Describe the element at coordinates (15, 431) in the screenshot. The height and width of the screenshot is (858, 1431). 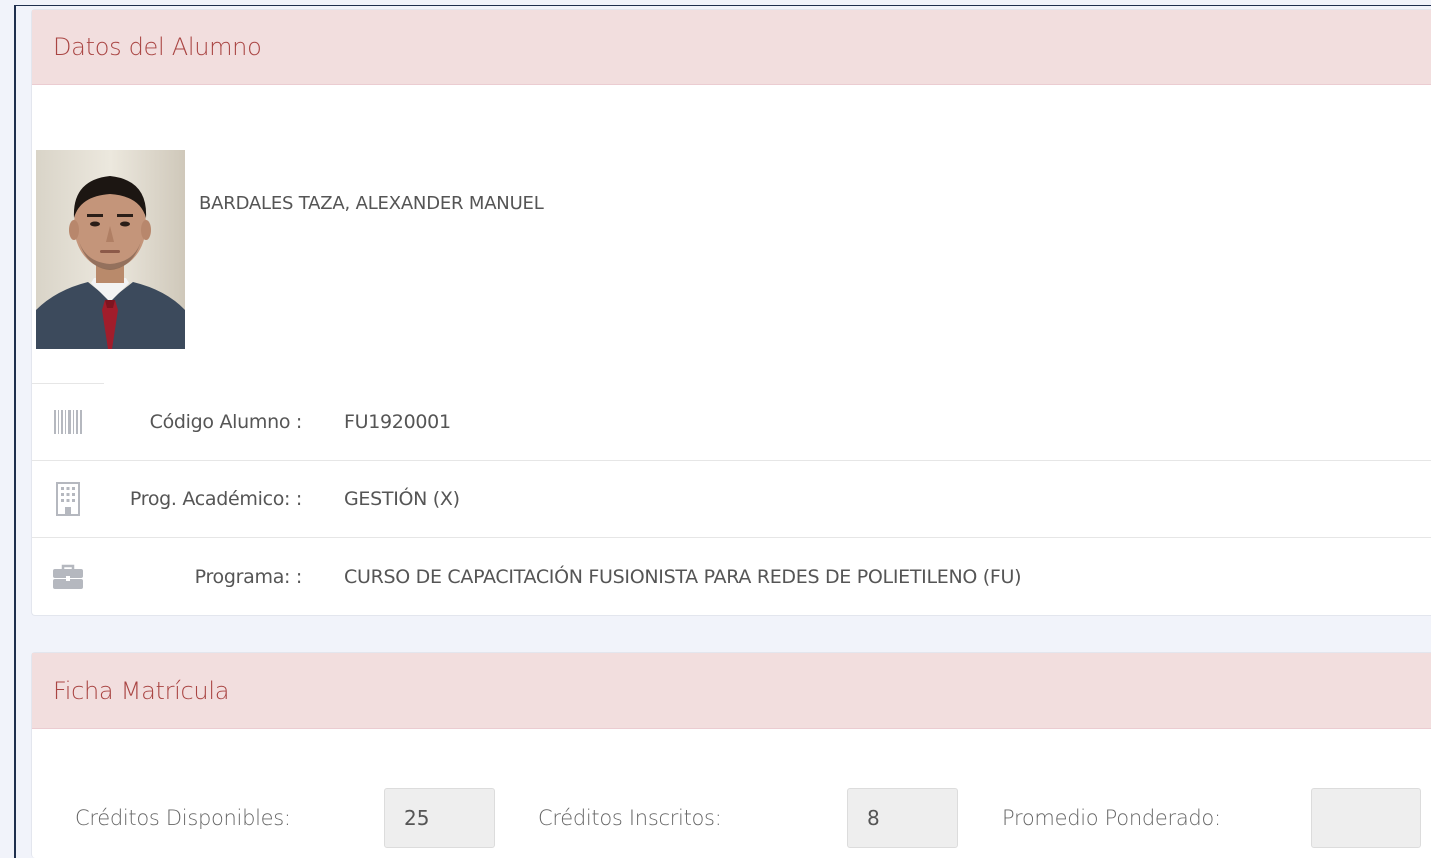
I see `window-frame-left` at that location.